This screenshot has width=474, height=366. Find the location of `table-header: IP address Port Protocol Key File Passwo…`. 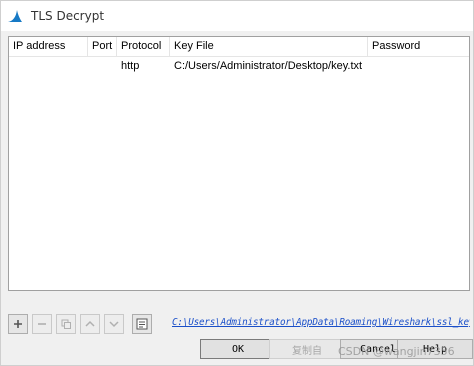

table-header: IP address Port Protocol Key File Passwo… is located at coordinates (239, 47).